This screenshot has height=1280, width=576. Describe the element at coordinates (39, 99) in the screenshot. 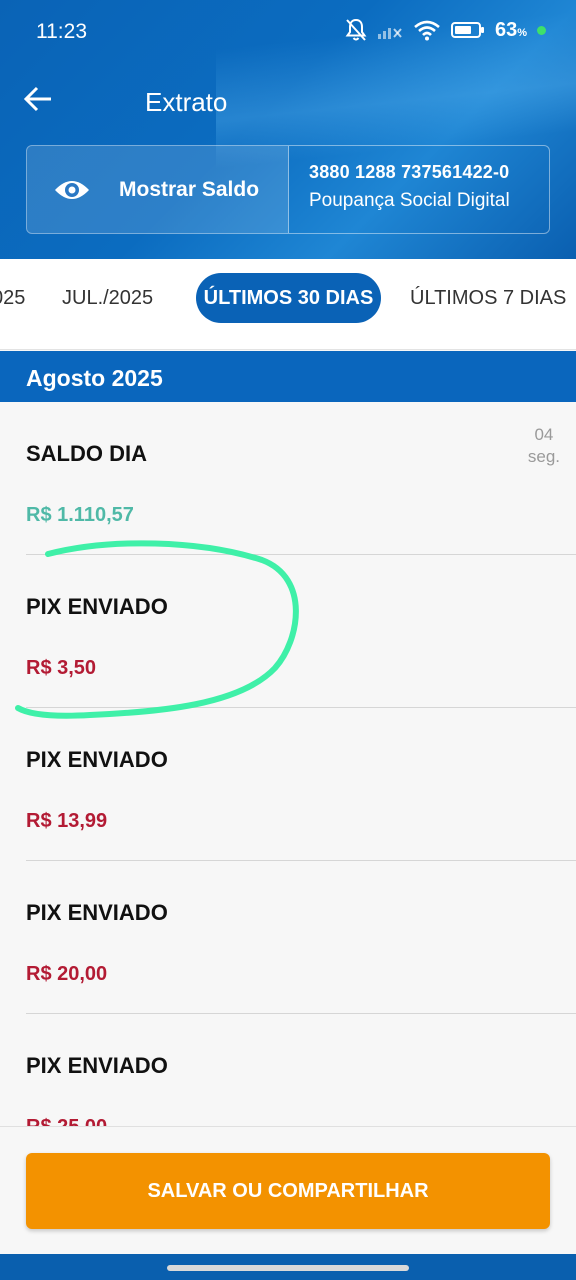

I see `back-arrow-icon` at that location.